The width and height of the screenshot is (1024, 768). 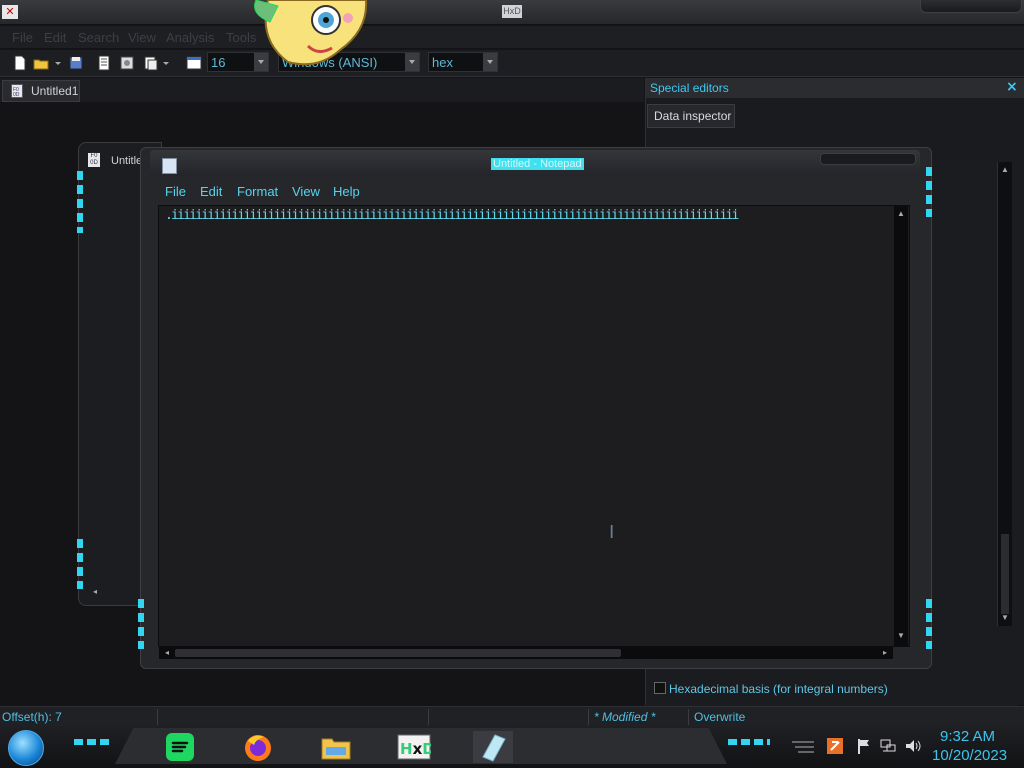 I want to click on status-mode: Overwrite, so click(x=719, y=717).